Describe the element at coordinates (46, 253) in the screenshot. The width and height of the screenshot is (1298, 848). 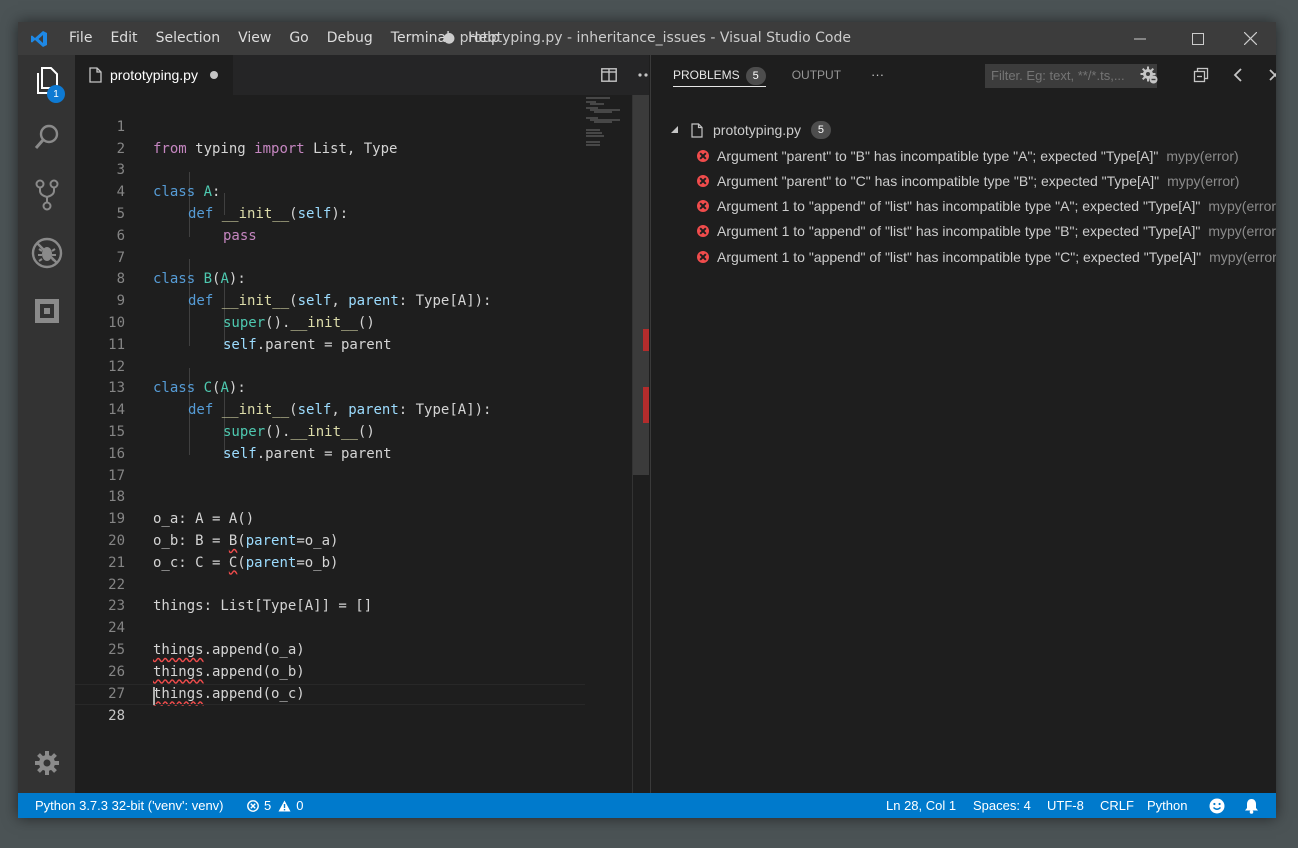
I see `debug-button` at that location.